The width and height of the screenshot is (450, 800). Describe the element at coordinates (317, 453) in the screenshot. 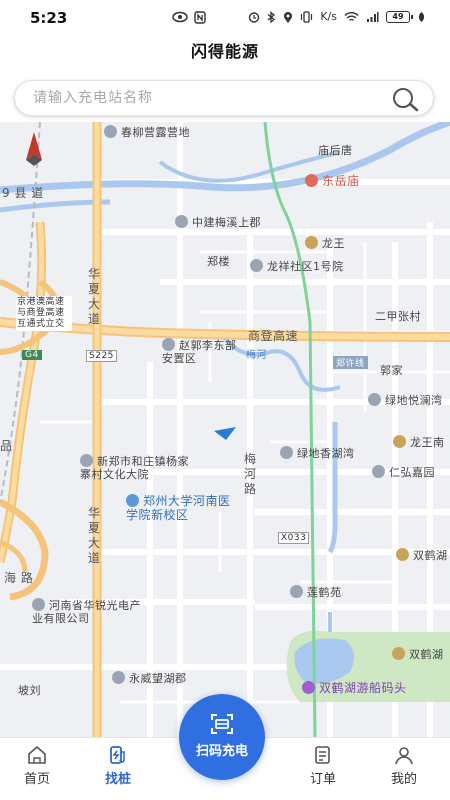

I see `map-label-lvdi-xiang: 绿地香湖湾` at that location.